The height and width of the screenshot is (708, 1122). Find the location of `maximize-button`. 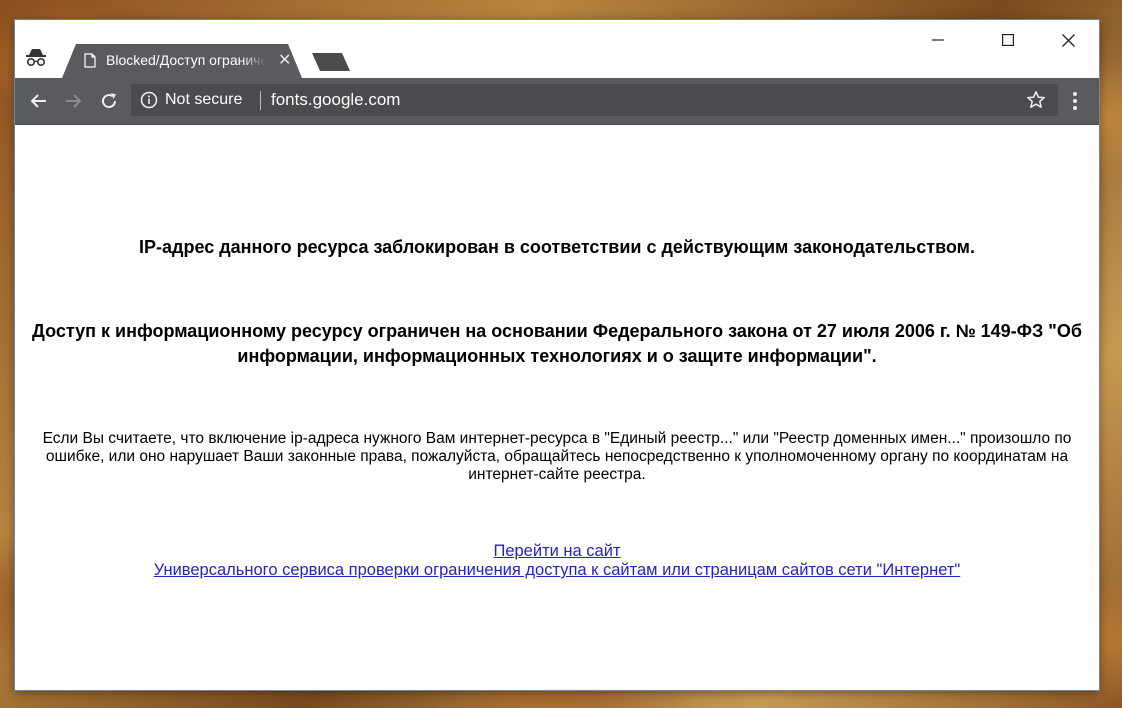

maximize-button is located at coordinates (1008, 40).